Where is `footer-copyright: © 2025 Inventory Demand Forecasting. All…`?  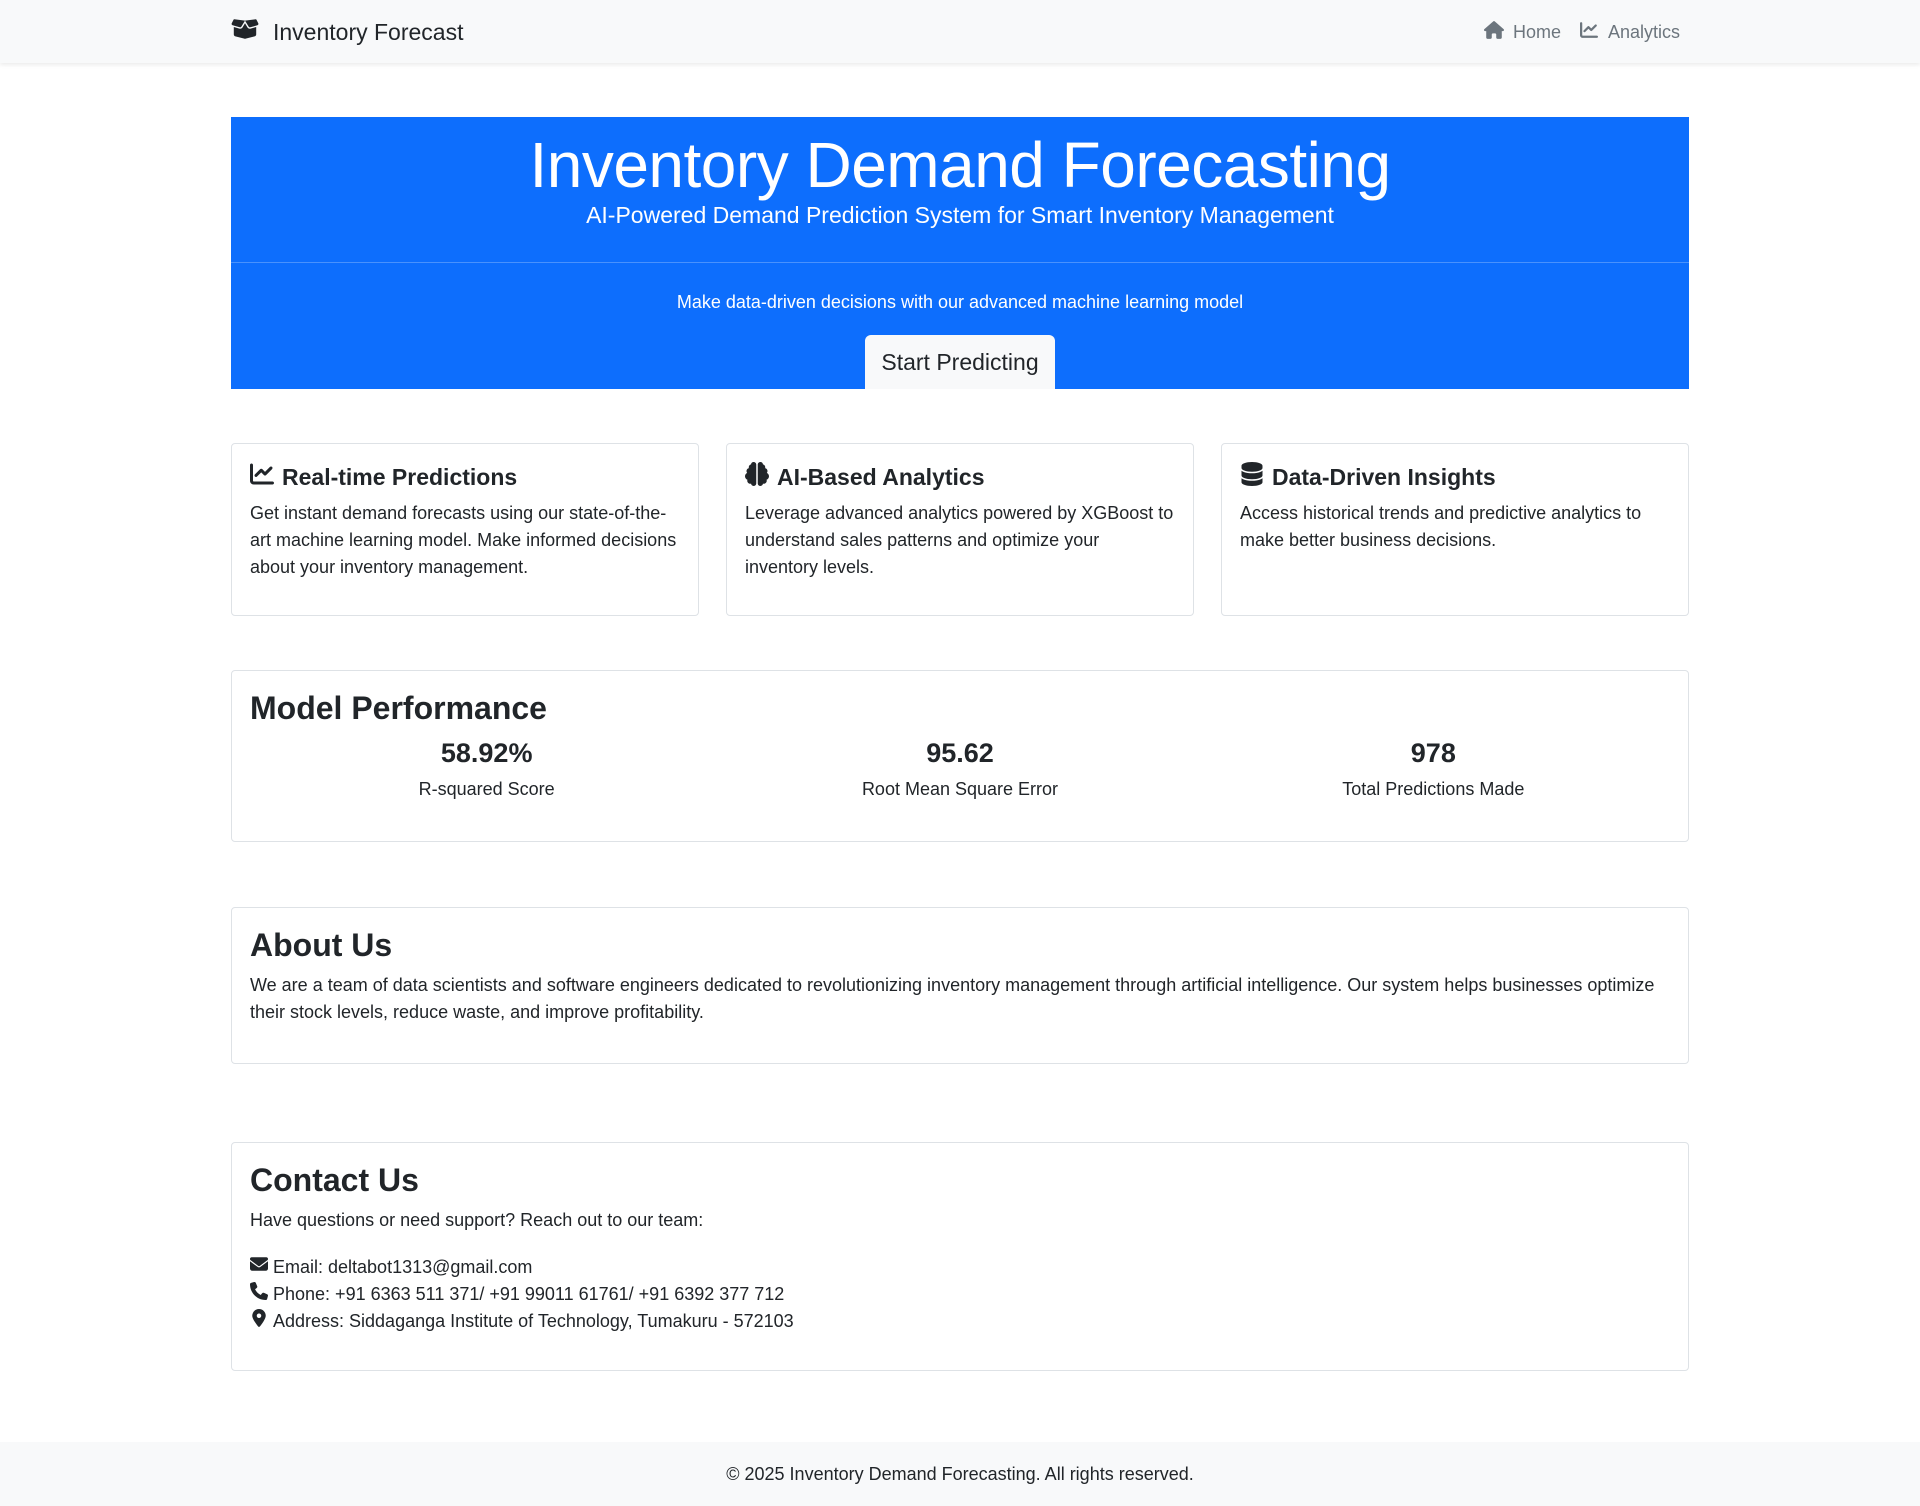 footer-copyright: © 2025 Inventory Demand Forecasting. All… is located at coordinates (960, 1474).